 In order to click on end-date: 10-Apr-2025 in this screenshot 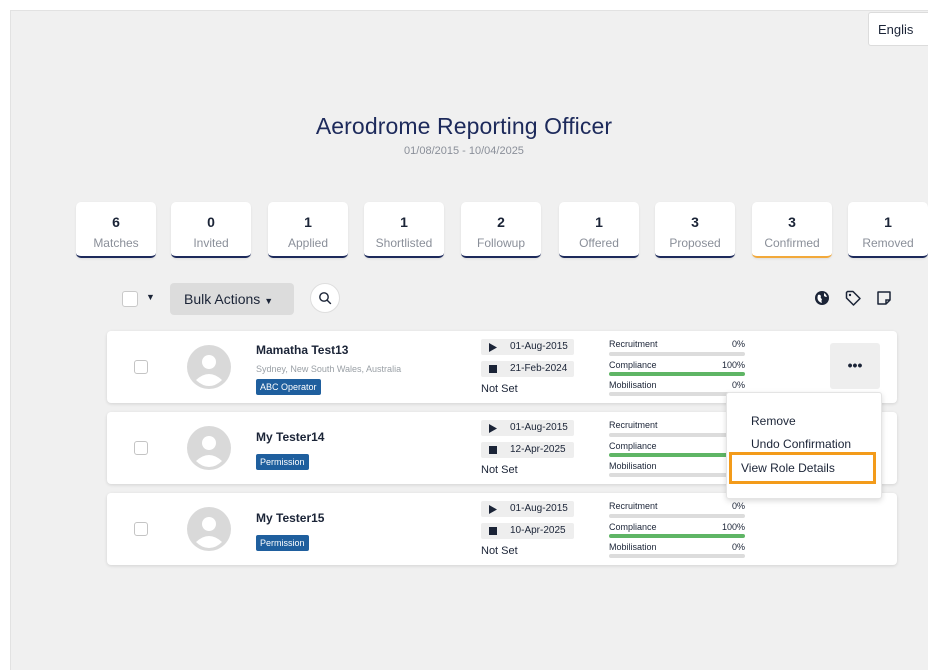, I will do `click(527, 531)`.